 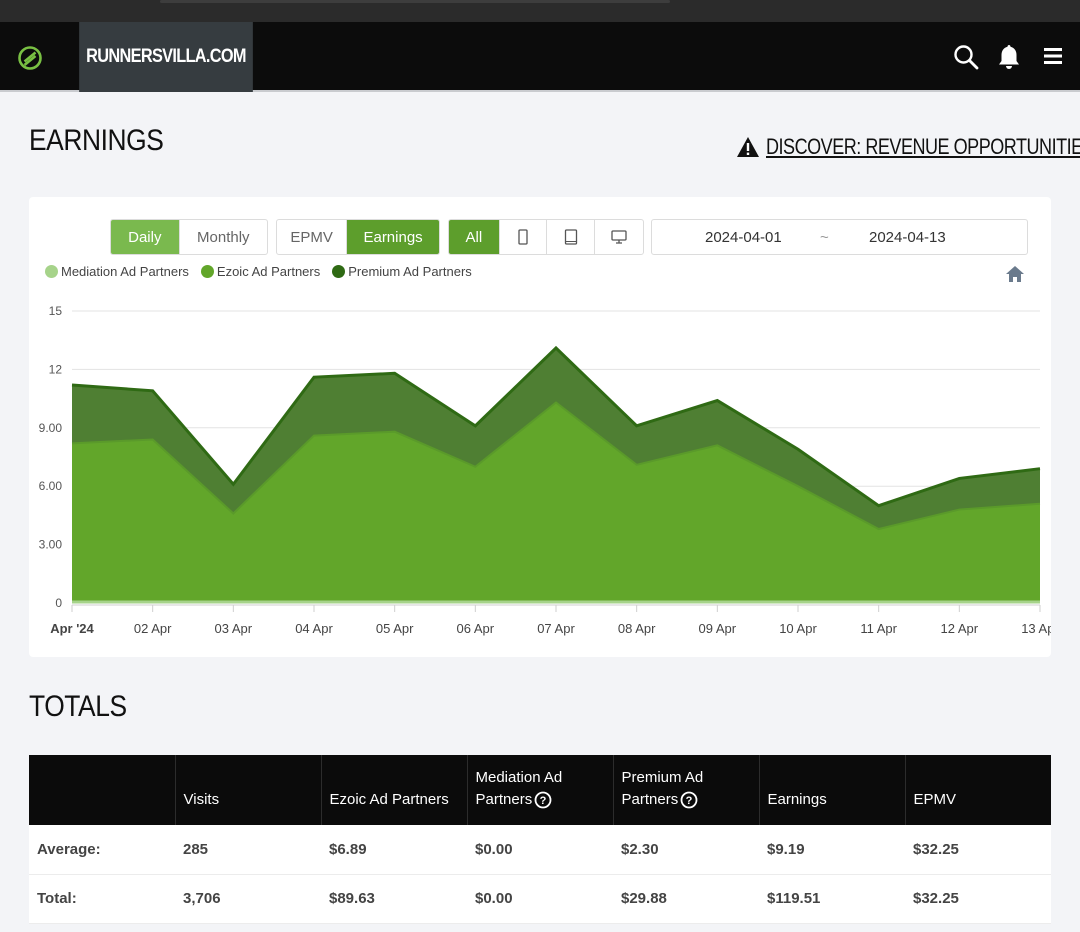 I want to click on date-range-picker: 2024-04-01 ~ 2024-04-13, so click(x=839, y=237).